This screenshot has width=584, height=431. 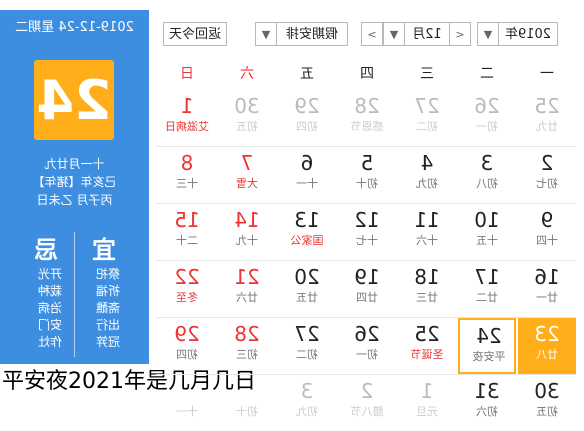 What do you see at coordinates (427, 289) in the screenshot?
I see `day-cell: 18 廿三` at bounding box center [427, 289].